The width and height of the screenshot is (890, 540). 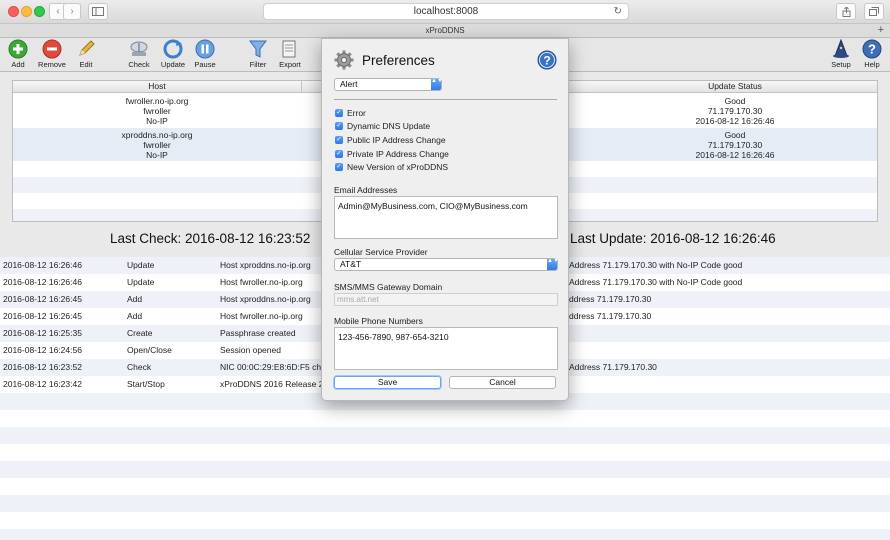 I want to click on tabs-icon, so click(x=874, y=11).